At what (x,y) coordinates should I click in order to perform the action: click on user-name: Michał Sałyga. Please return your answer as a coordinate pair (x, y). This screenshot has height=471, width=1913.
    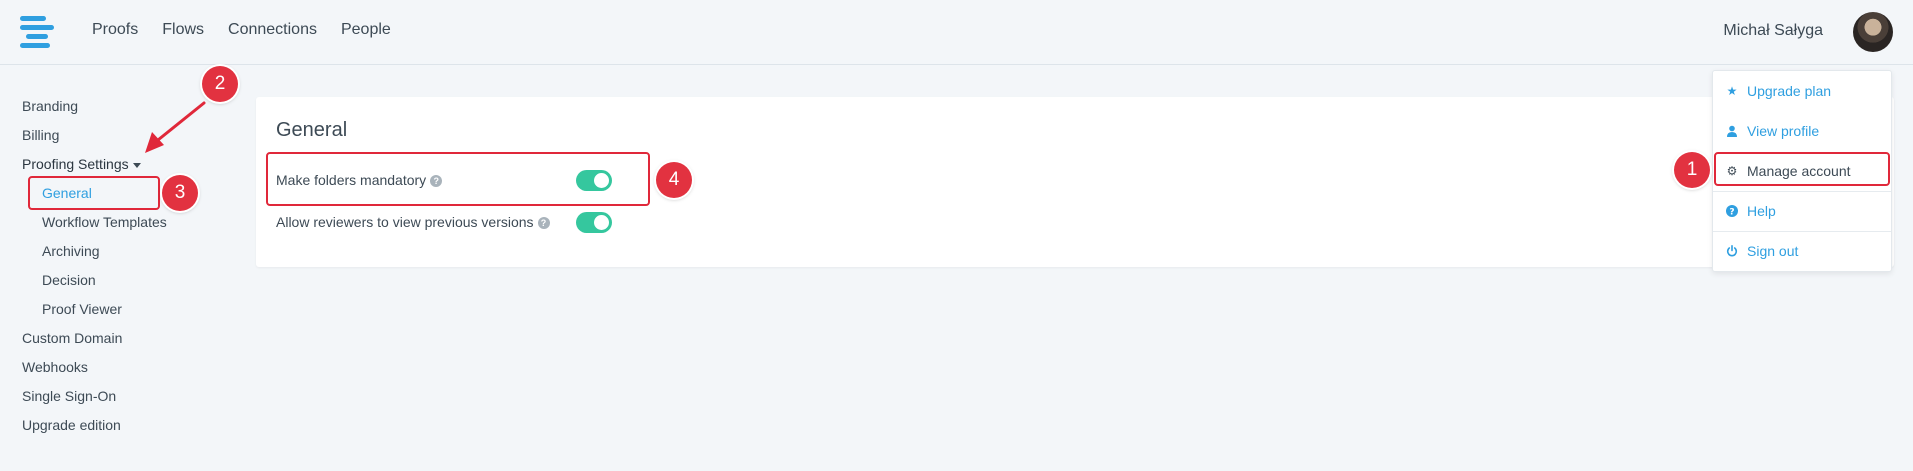
    Looking at the image, I should click on (1773, 31).